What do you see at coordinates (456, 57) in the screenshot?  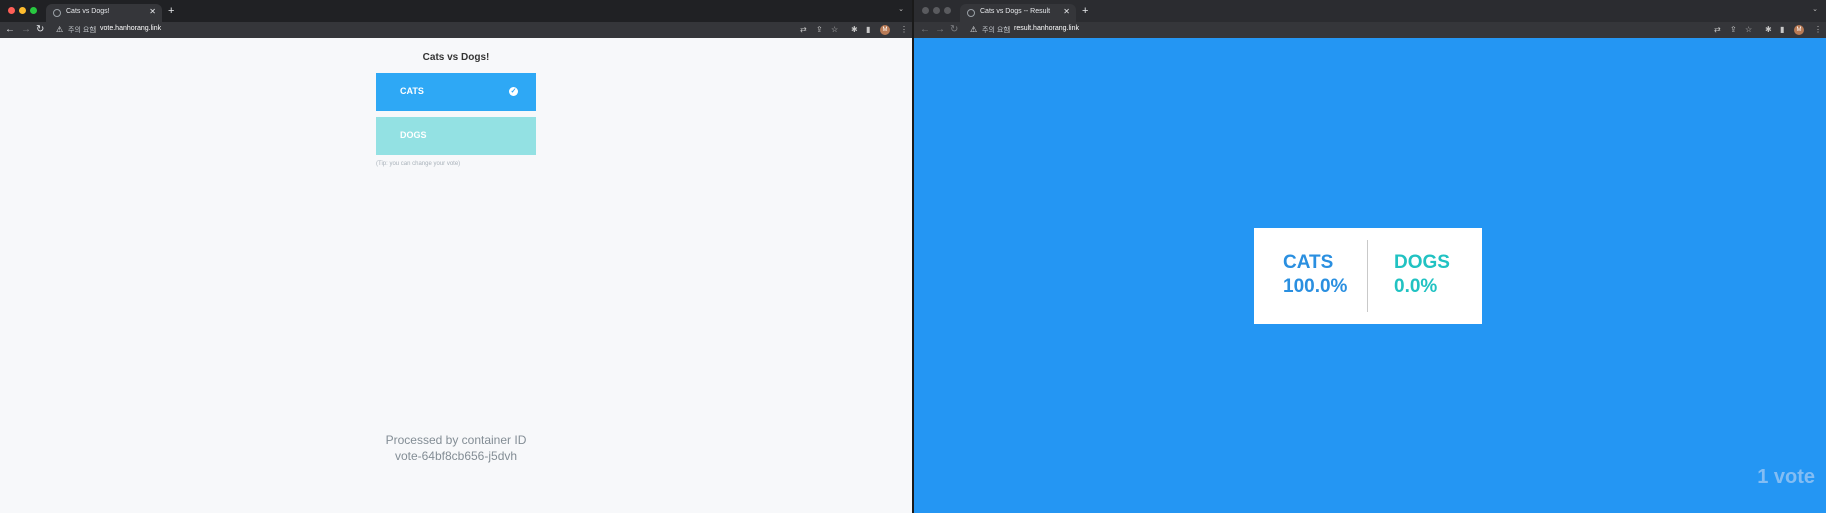 I see `page-title: Cats vs Dogs!` at bounding box center [456, 57].